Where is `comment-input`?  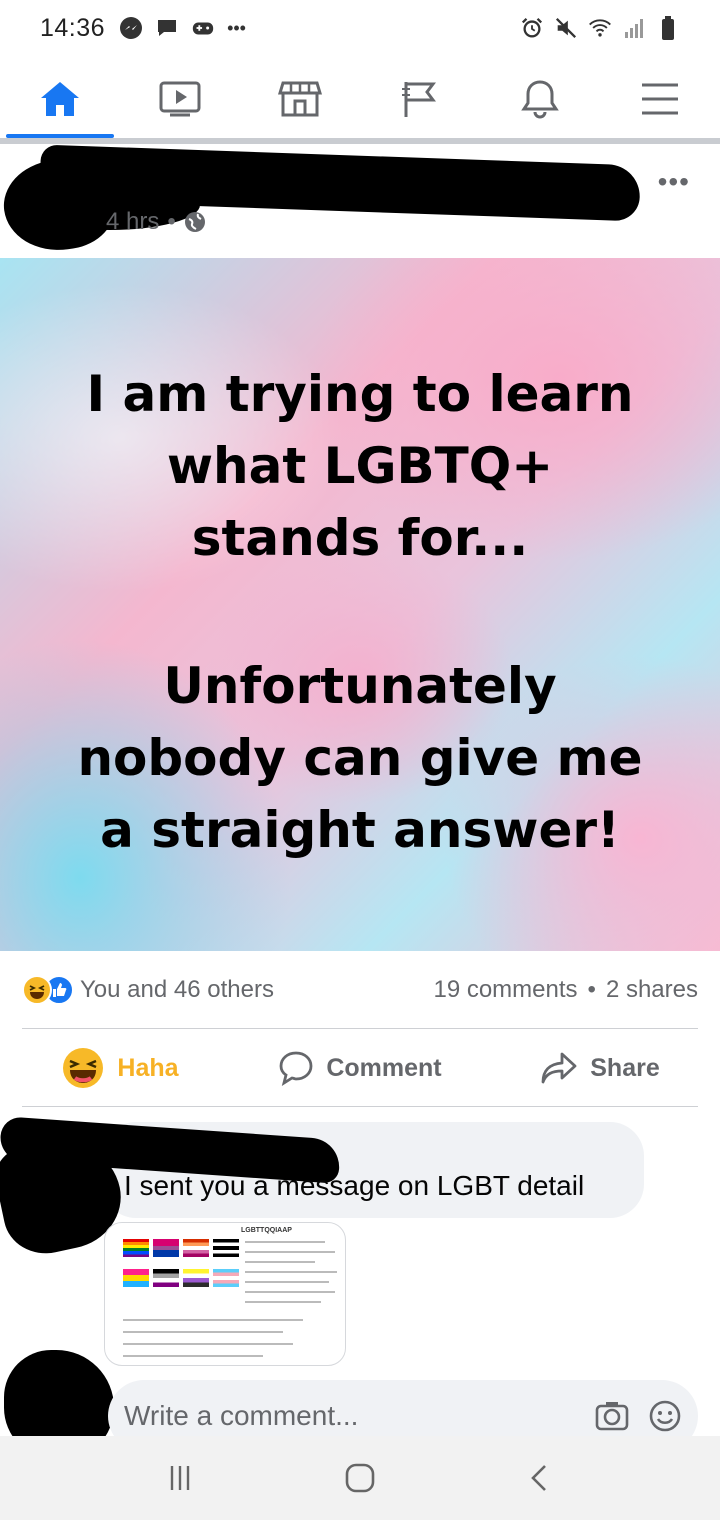 comment-input is located at coordinates (359, 1416).